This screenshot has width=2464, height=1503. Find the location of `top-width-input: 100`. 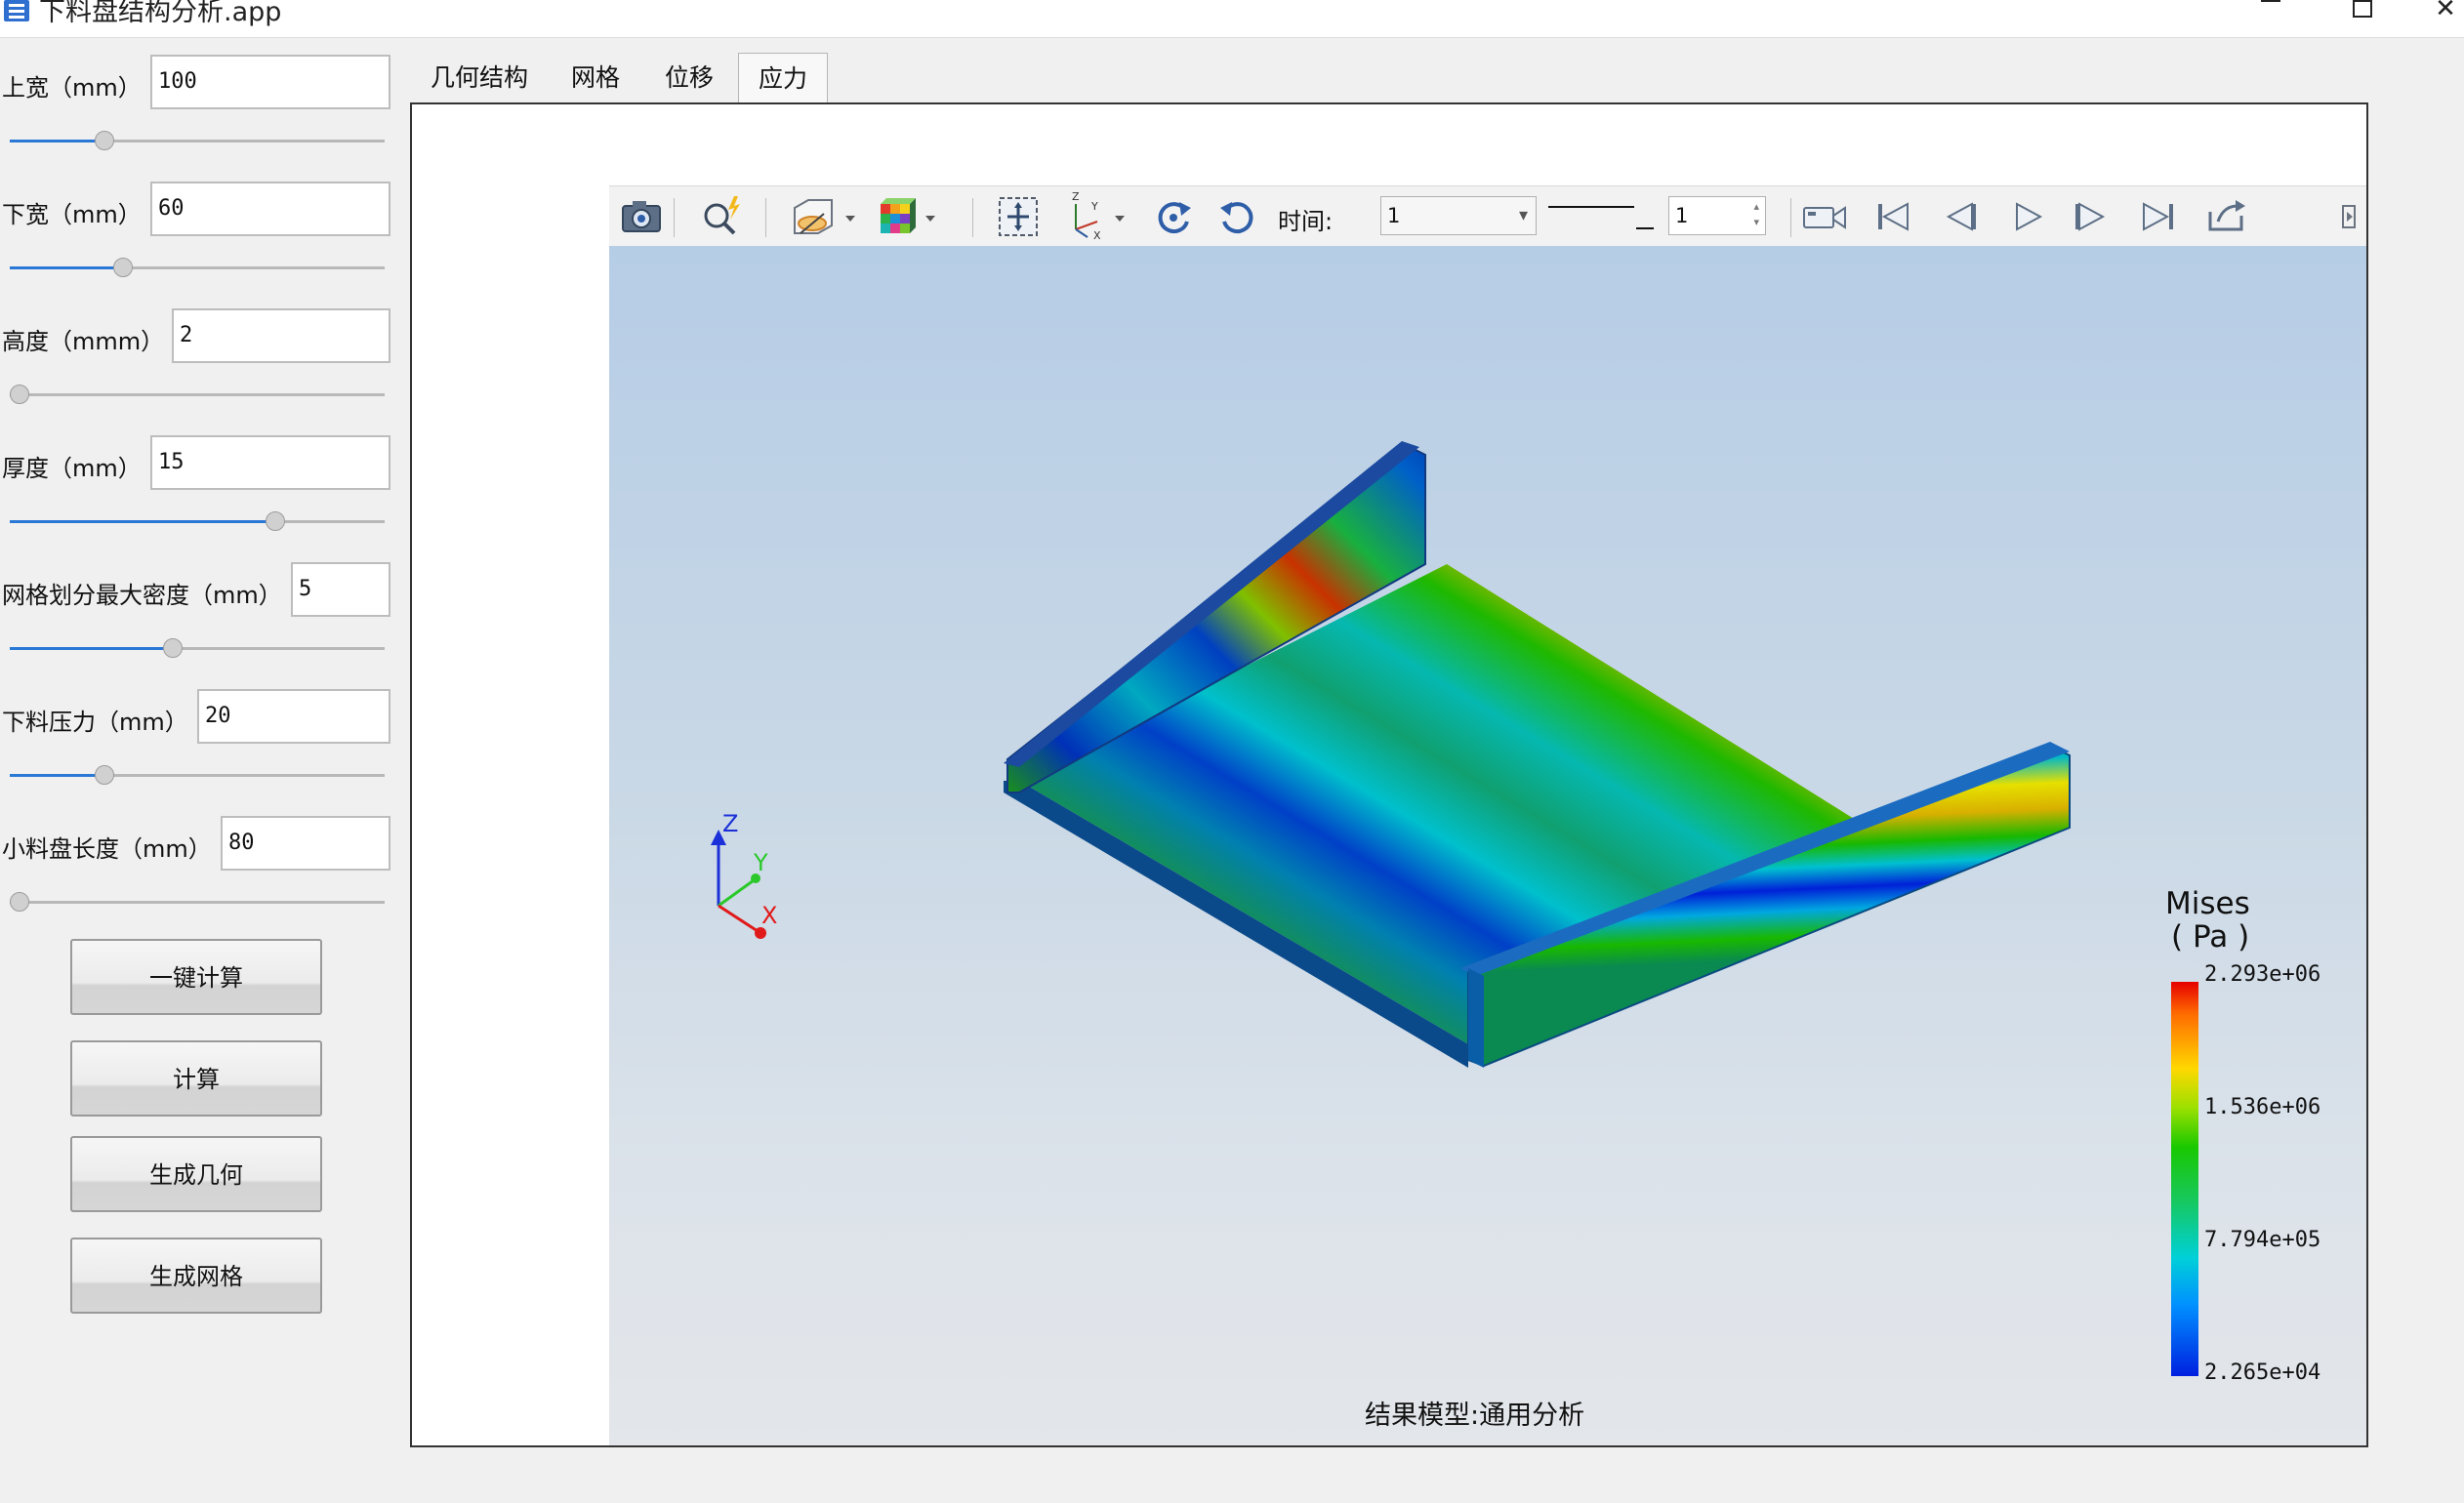

top-width-input: 100 is located at coordinates (270, 82).